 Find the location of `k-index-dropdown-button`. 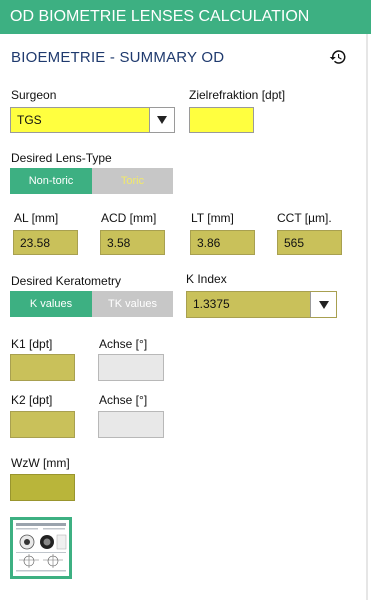

k-index-dropdown-button is located at coordinates (323, 304).